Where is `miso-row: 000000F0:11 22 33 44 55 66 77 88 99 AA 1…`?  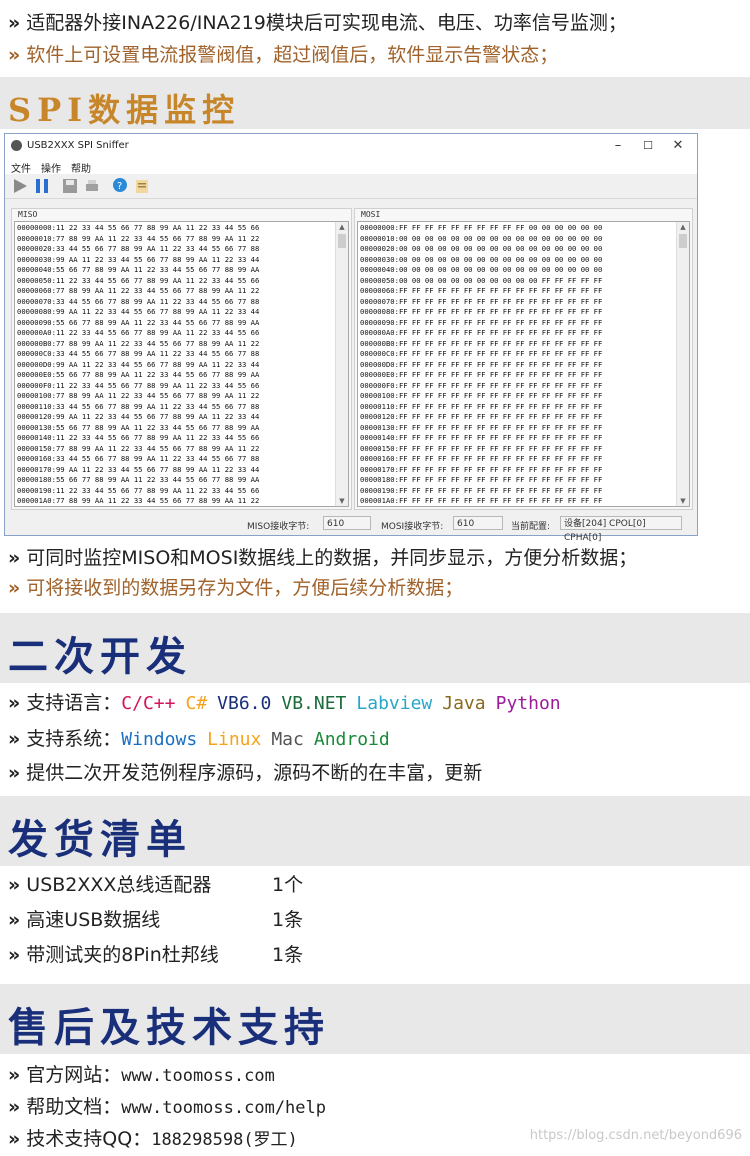 miso-row: 000000F0:11 22 33 44 55 66 77 88 99 AA 1… is located at coordinates (138, 385).